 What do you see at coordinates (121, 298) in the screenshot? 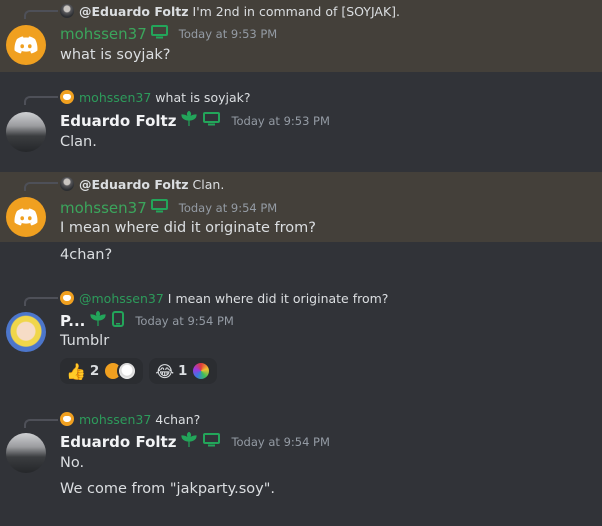
I see `reply-author: @mohssen37` at bounding box center [121, 298].